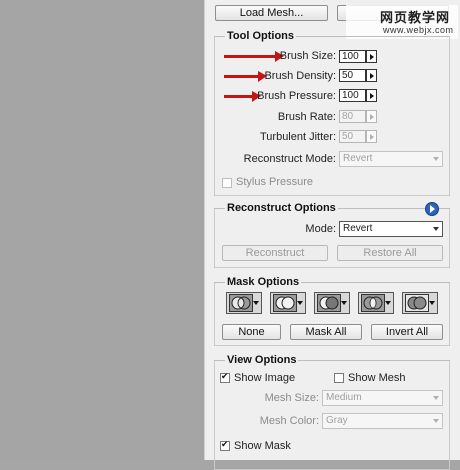 The width and height of the screenshot is (460, 470). What do you see at coordinates (265, 378) in the screenshot?
I see `show-image-label: Show Image` at bounding box center [265, 378].